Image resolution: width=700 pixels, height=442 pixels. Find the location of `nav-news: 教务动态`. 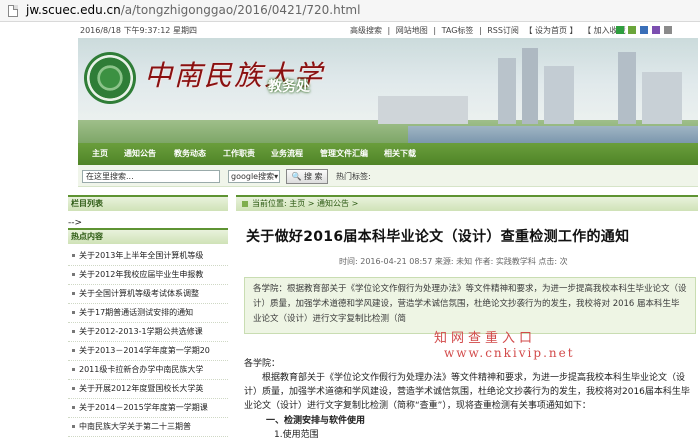

nav-news: 教务动态 is located at coordinates (190, 153).